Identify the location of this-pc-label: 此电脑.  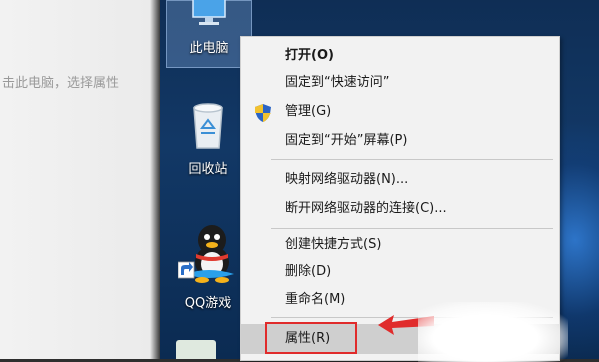
(209, 48).